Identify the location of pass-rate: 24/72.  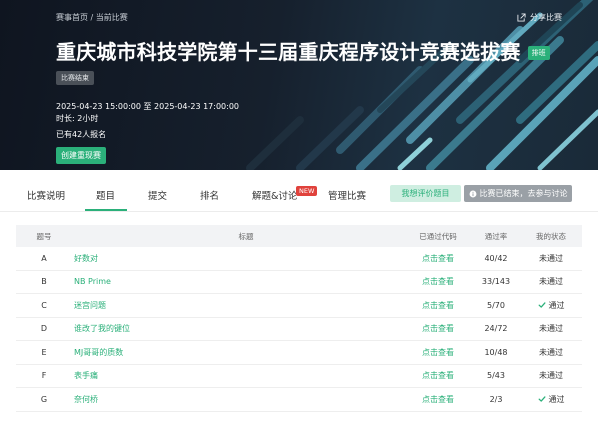
(496, 329).